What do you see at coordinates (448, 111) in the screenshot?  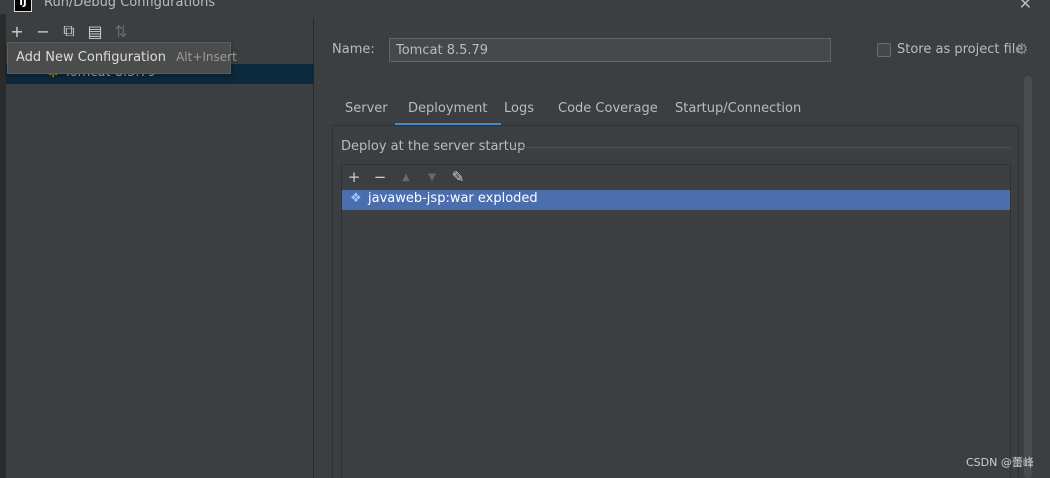 I see `tab-deployment: Deployment` at bounding box center [448, 111].